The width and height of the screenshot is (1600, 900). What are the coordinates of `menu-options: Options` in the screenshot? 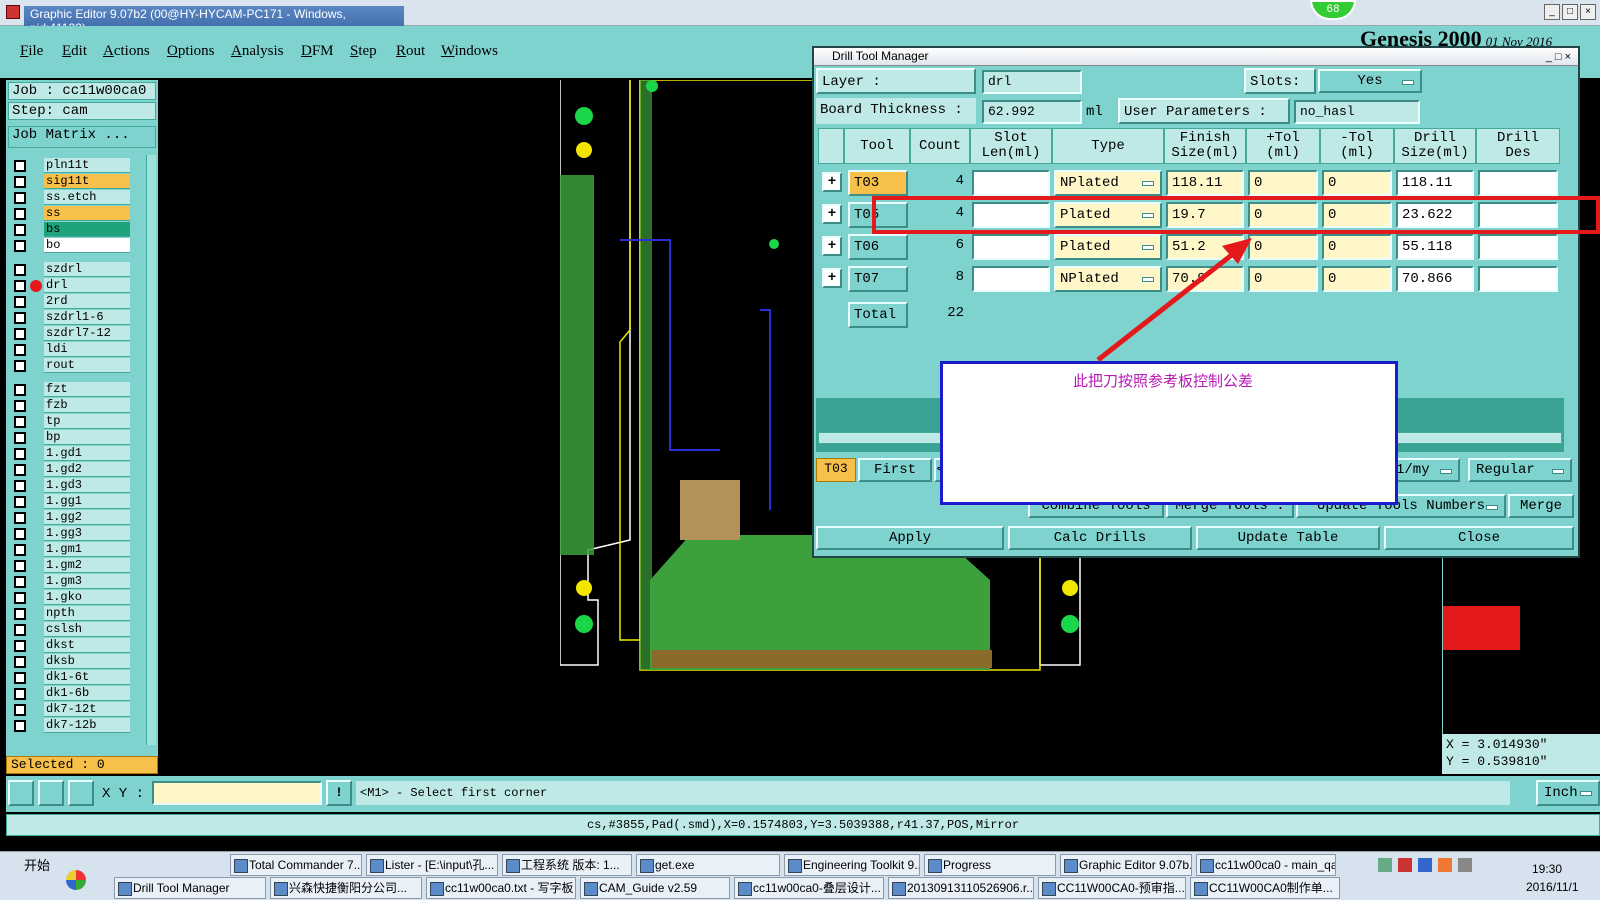 It's located at (191, 51).